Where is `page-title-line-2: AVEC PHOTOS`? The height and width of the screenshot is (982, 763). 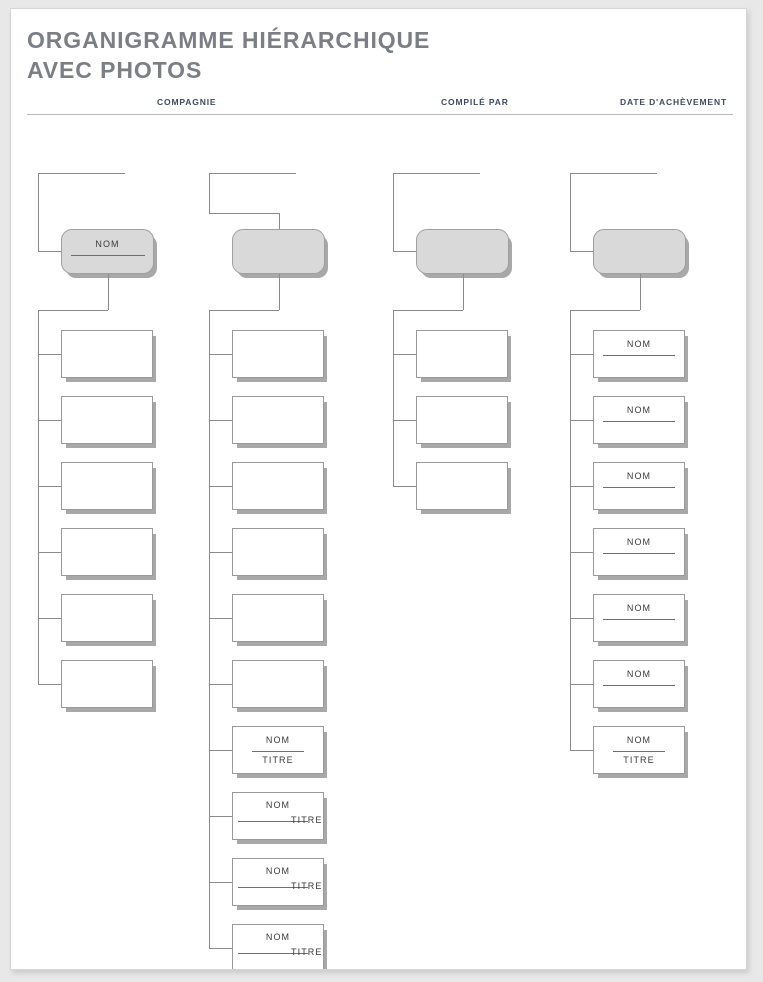
page-title-line-2: AVEC PHOTOS is located at coordinates (115, 70).